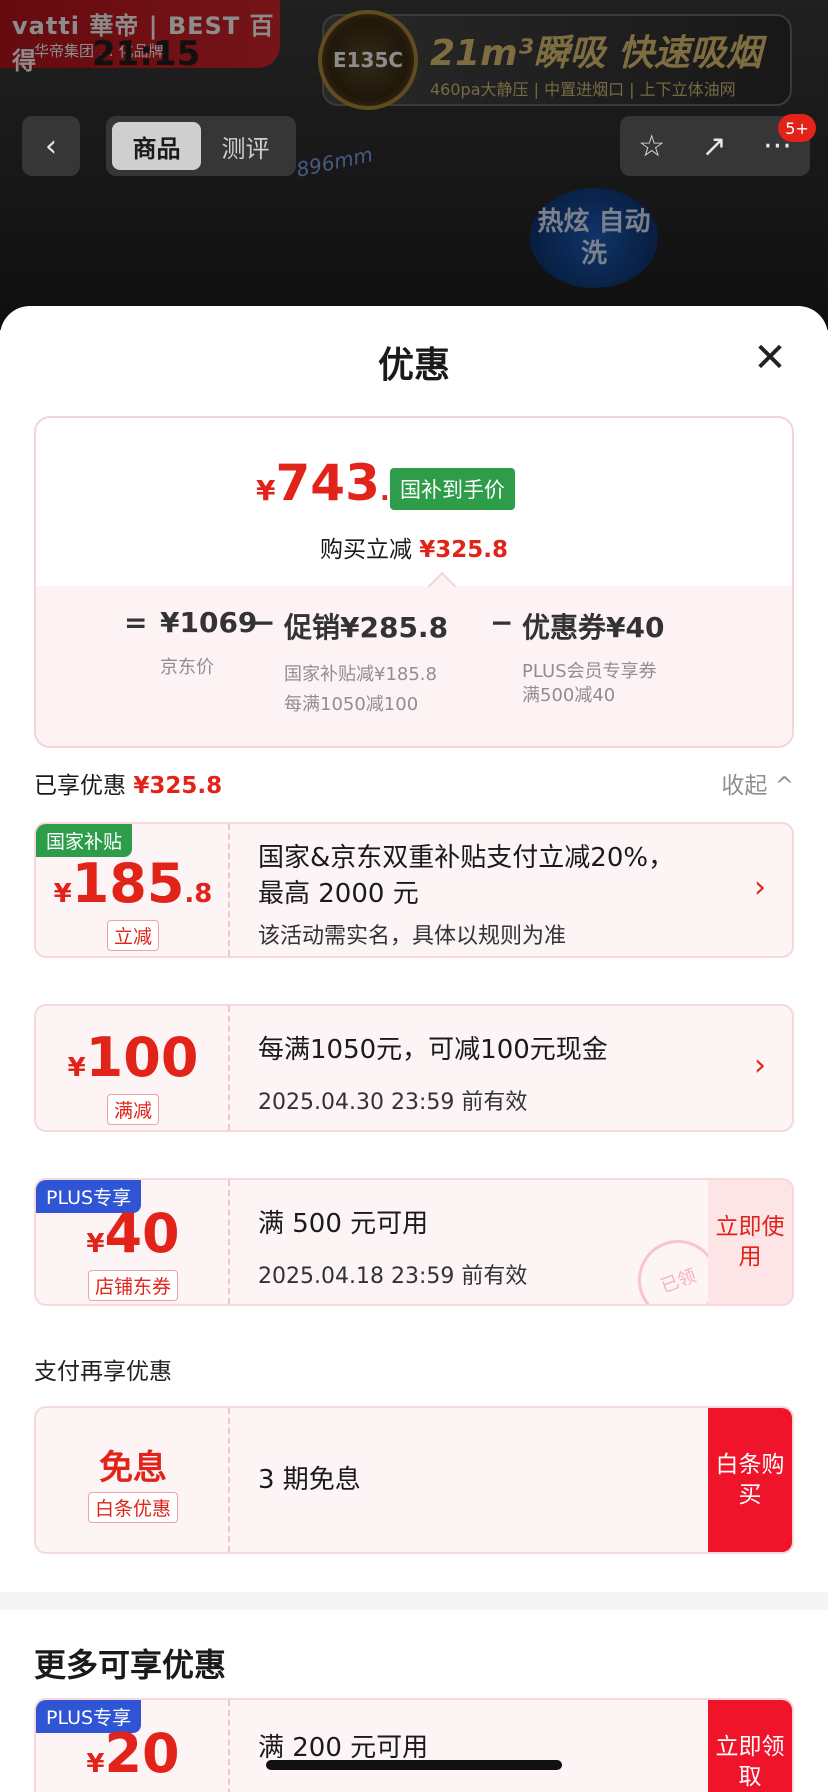  What do you see at coordinates (797, 128) in the screenshot?
I see `message-count-badge: 5+` at bounding box center [797, 128].